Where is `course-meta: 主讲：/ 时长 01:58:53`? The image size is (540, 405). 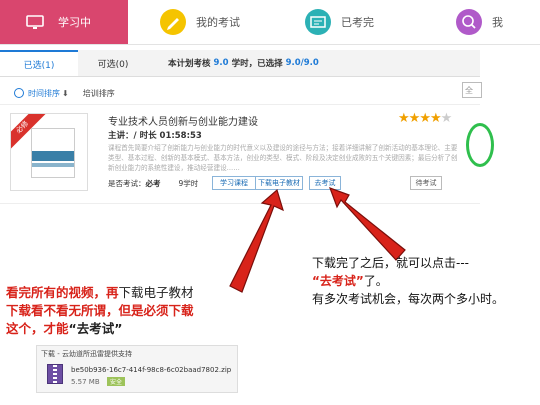
course-meta: 主讲：/ 时长 01:58:53 is located at coordinates (155, 136).